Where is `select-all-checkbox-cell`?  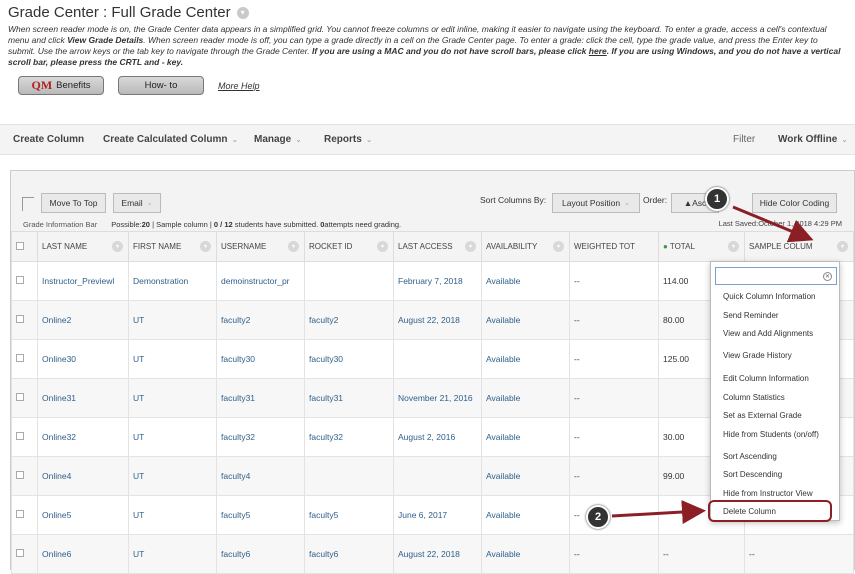 select-all-checkbox-cell is located at coordinates (24, 246).